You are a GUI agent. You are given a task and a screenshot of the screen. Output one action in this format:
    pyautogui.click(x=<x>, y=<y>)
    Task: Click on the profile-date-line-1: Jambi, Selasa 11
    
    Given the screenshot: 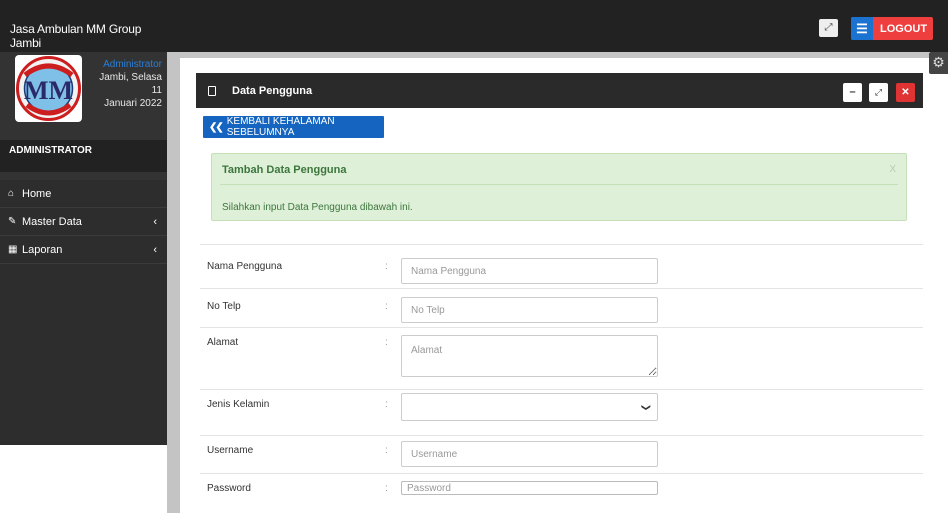 What is the action you would take?
    pyautogui.click(x=130, y=84)
    